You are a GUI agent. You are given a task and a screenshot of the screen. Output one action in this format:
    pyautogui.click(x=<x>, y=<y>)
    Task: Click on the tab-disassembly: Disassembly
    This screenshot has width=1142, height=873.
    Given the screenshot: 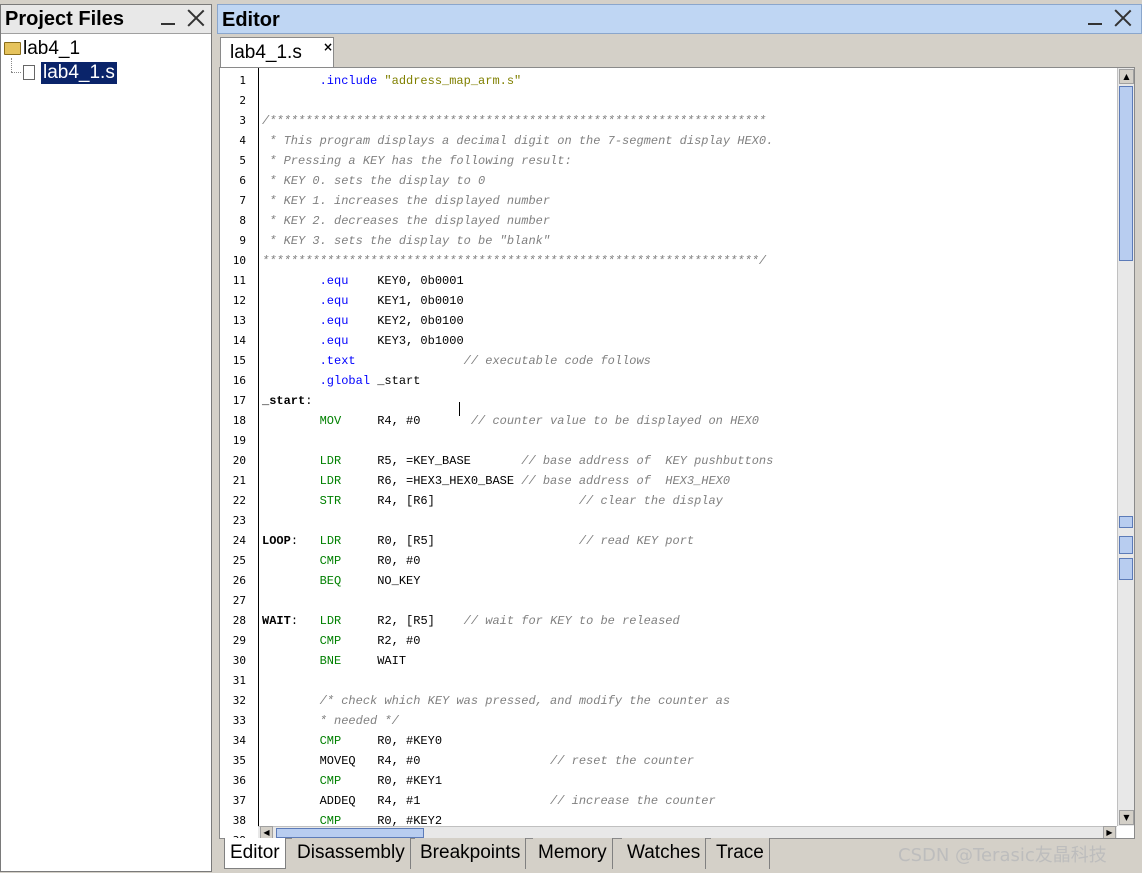 What is the action you would take?
    pyautogui.click(x=351, y=853)
    